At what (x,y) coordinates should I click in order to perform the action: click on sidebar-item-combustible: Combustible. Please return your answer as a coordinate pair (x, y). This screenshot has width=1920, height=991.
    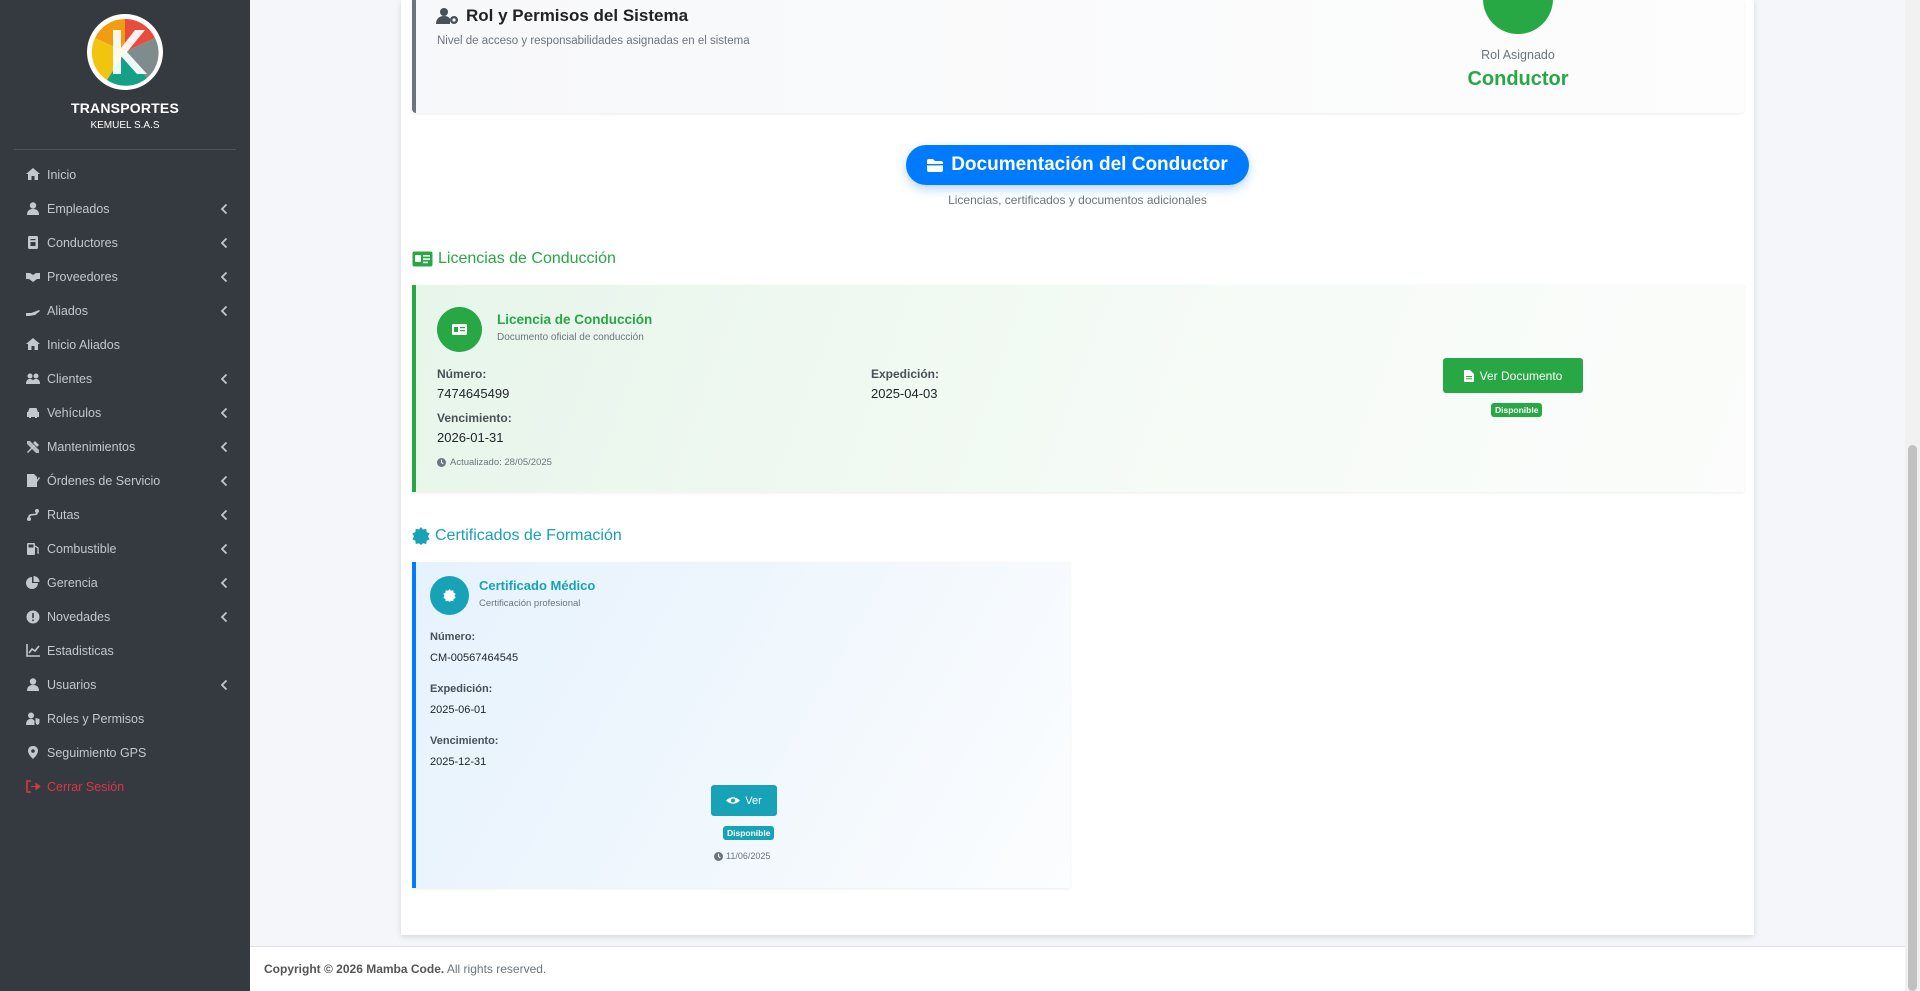
    Looking at the image, I should click on (125, 549).